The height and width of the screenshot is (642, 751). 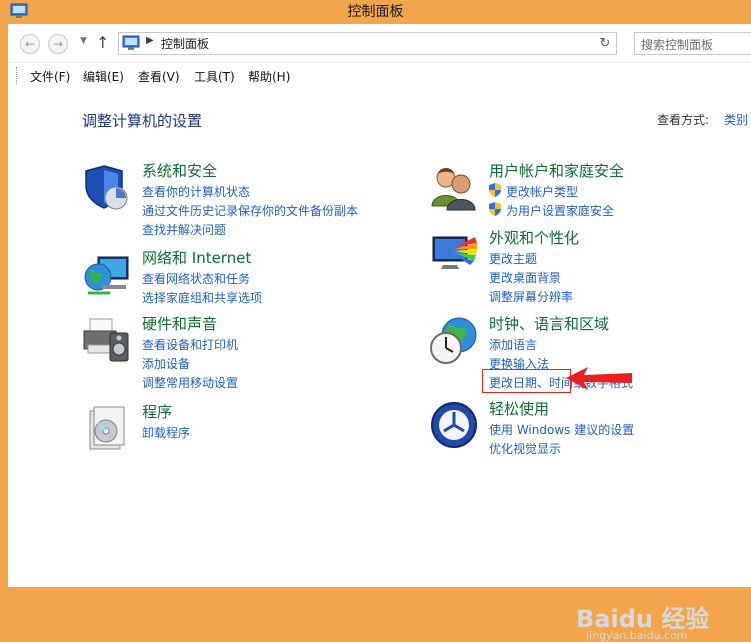 I want to click on security-shield-icon, so click(x=106, y=187).